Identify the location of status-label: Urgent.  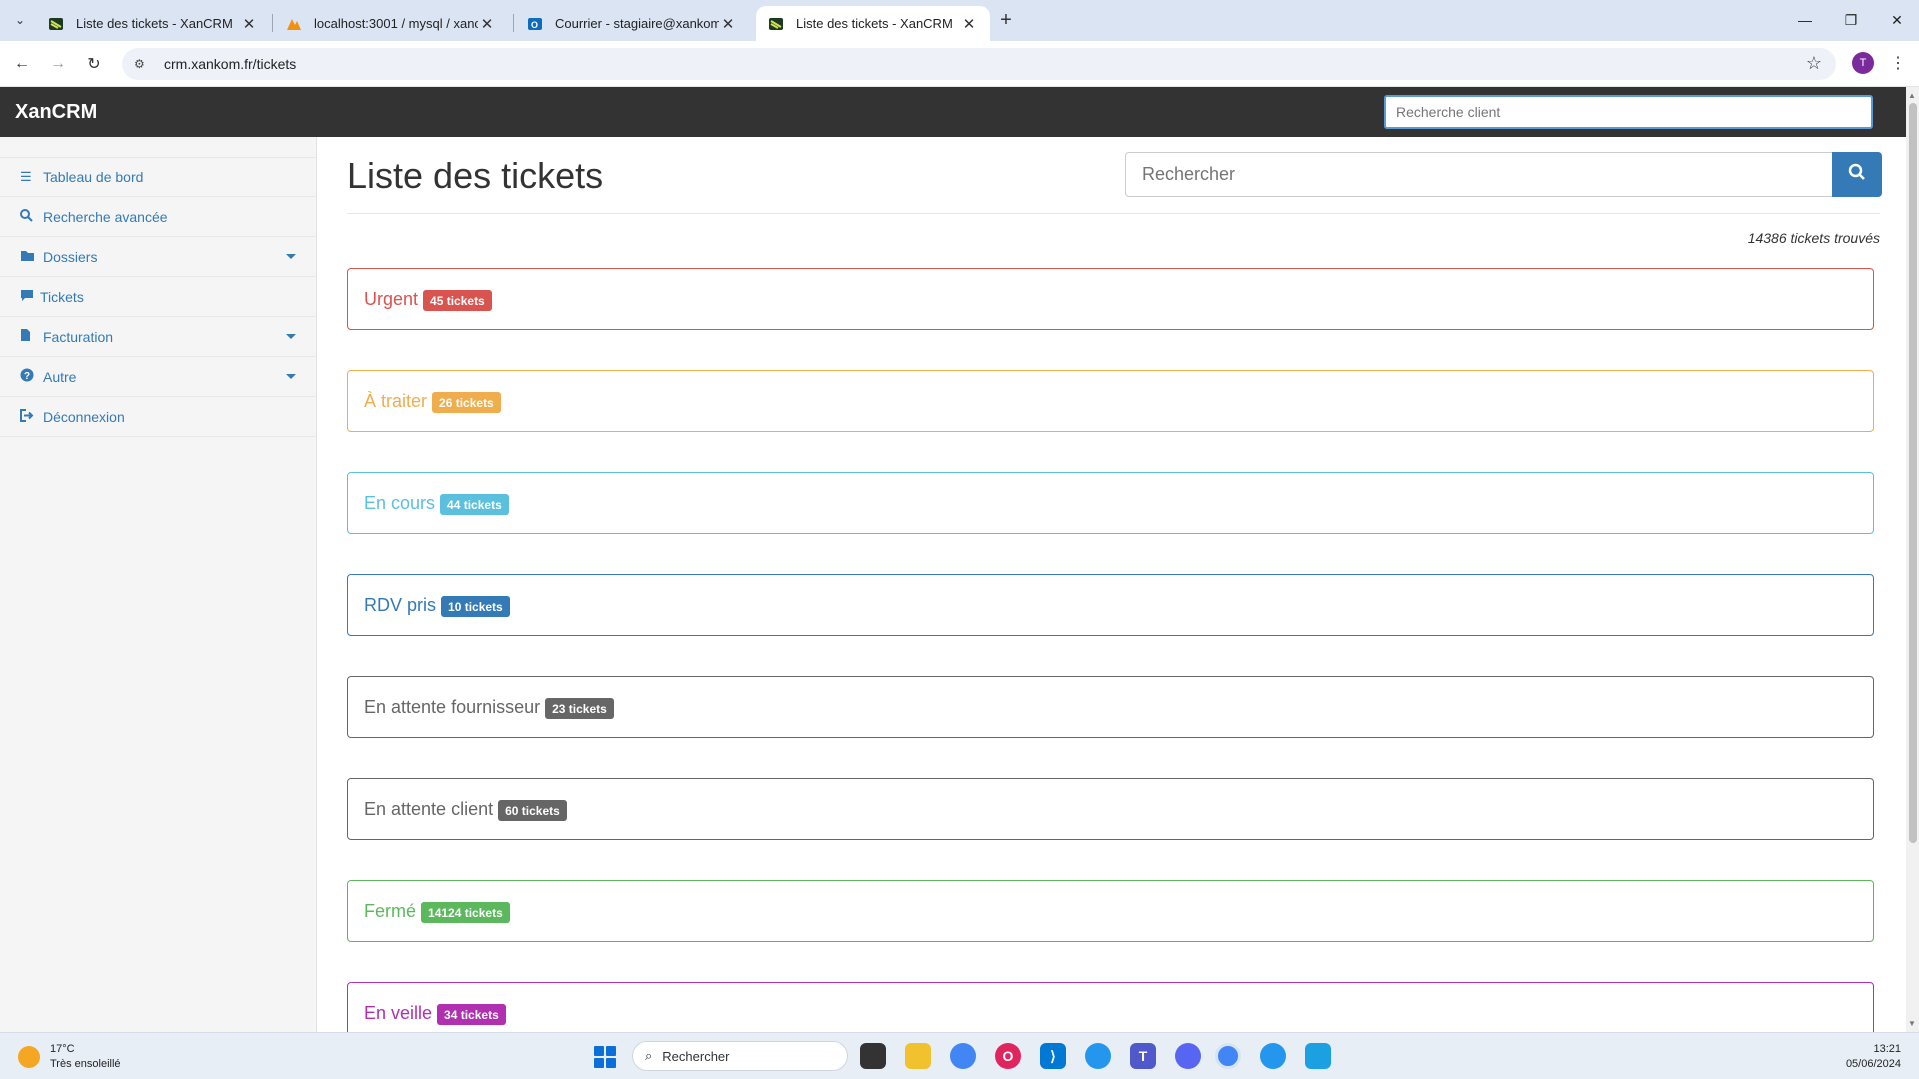
(391, 298).